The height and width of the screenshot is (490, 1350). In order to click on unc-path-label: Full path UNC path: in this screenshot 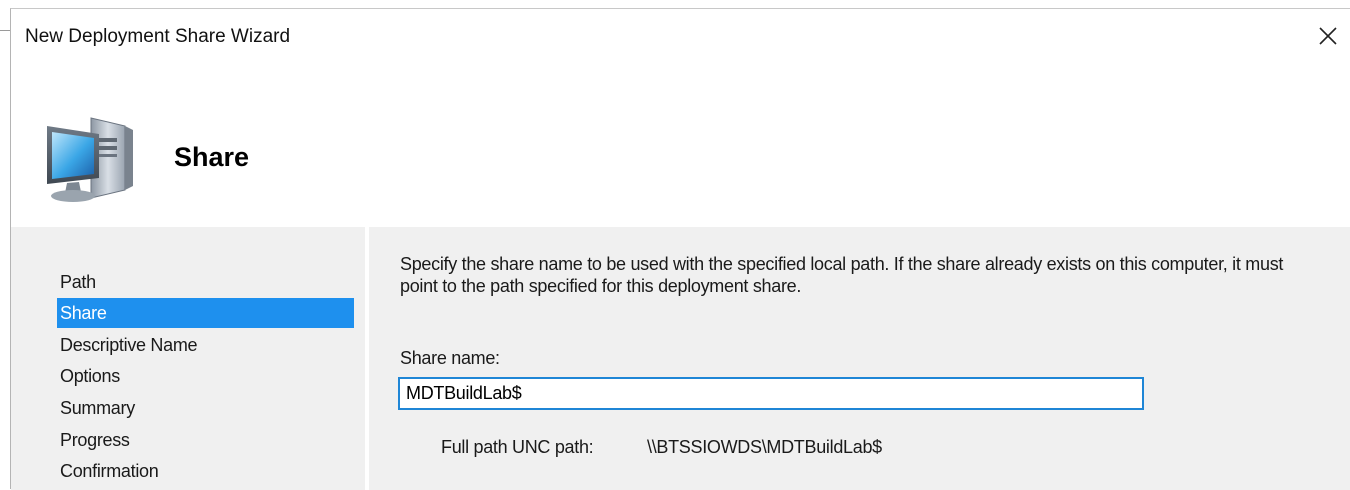, I will do `click(517, 447)`.